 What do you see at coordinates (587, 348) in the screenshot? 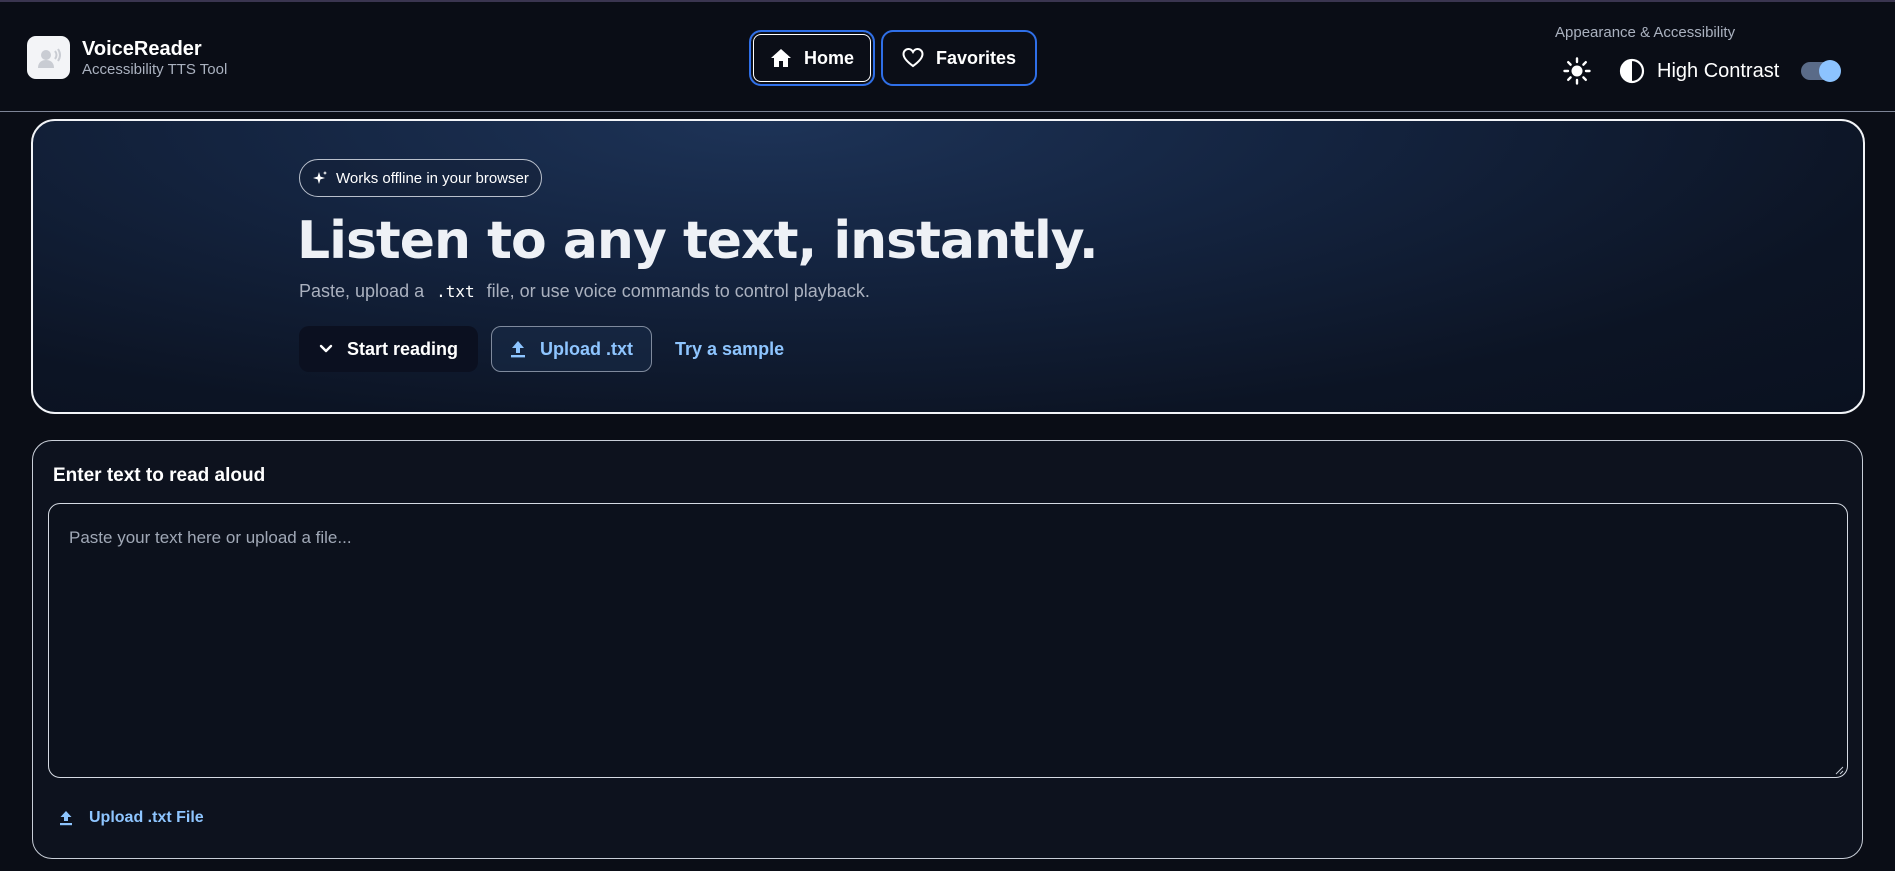
I see `hero-upload-label: Upload .txt` at bounding box center [587, 348].